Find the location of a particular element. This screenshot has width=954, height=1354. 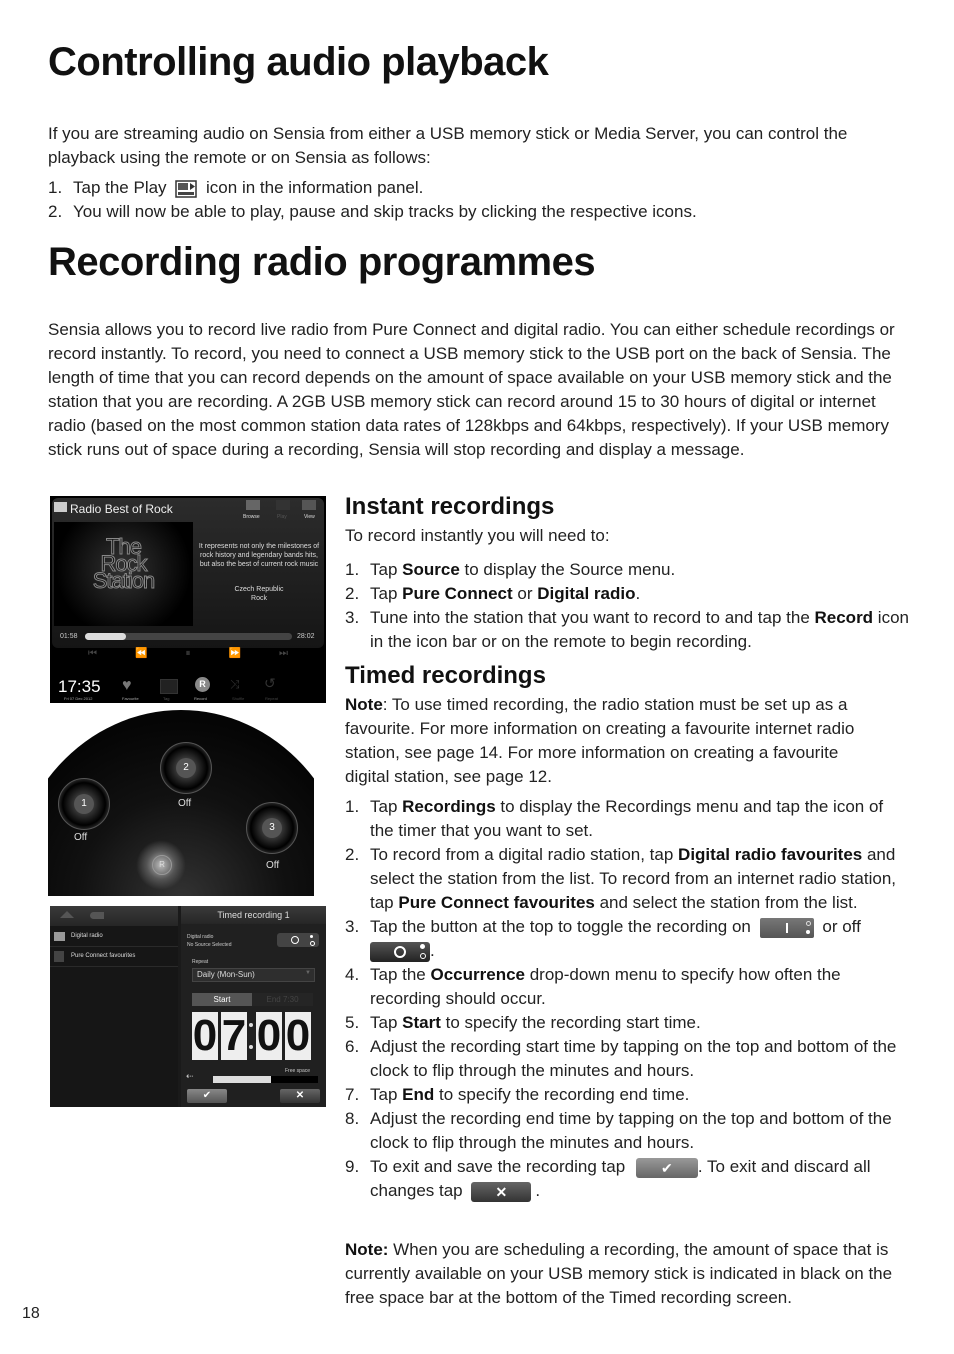

pure-connect-icon is located at coordinates (59, 956).